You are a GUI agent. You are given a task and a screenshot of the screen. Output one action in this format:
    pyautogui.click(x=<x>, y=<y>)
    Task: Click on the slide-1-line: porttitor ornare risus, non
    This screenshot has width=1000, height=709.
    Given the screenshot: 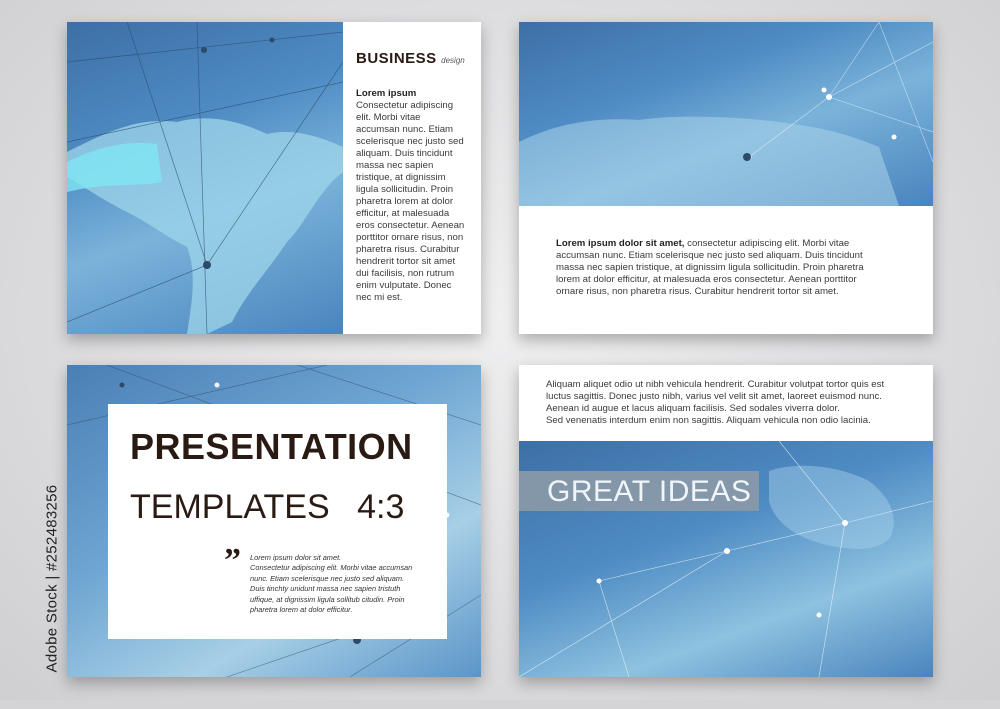 What is the action you would take?
    pyautogui.click(x=410, y=237)
    